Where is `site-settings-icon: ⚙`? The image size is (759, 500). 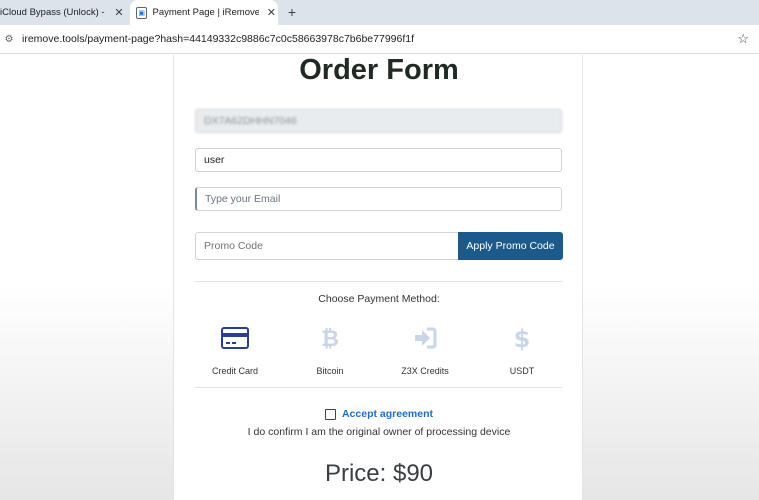 site-settings-icon: ⚙ is located at coordinates (9, 39).